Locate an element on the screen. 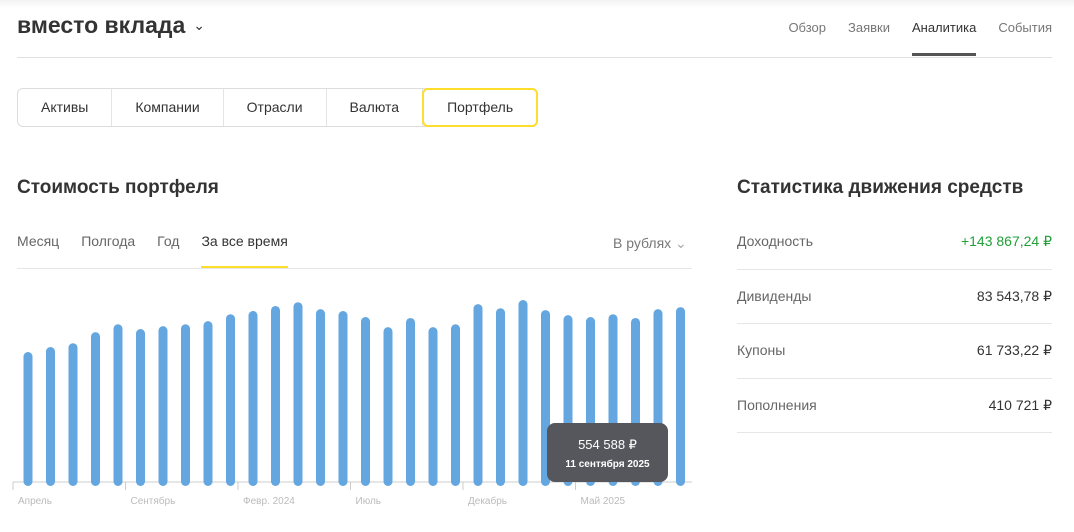 This screenshot has width=1074, height=532. tooltip-date: 11 сентября 2025 is located at coordinates (607, 464).